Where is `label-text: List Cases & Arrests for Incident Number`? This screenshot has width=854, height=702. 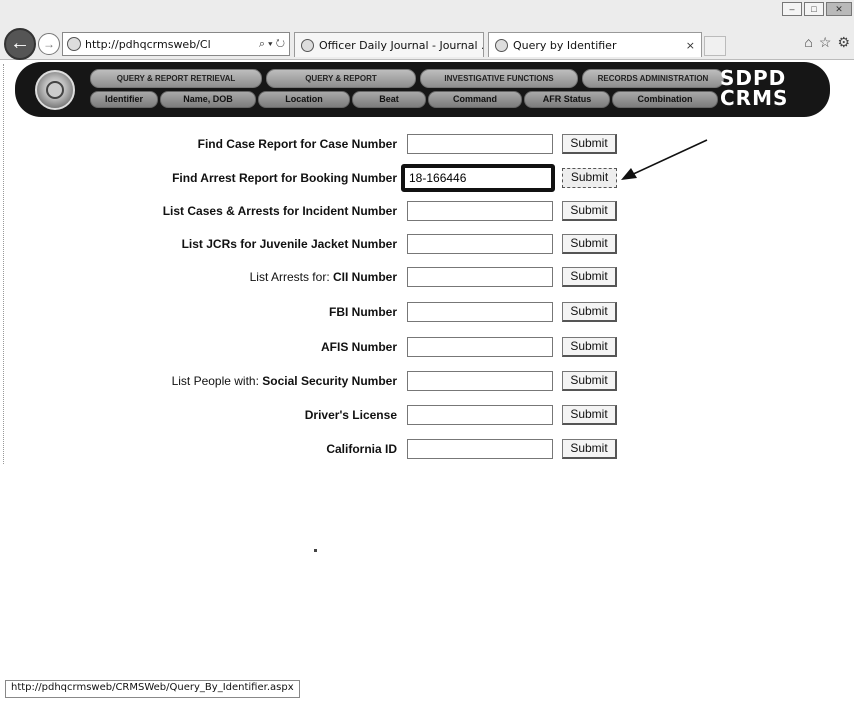
label-text: List Cases & Arrests for Incident Number is located at coordinates (279, 211).